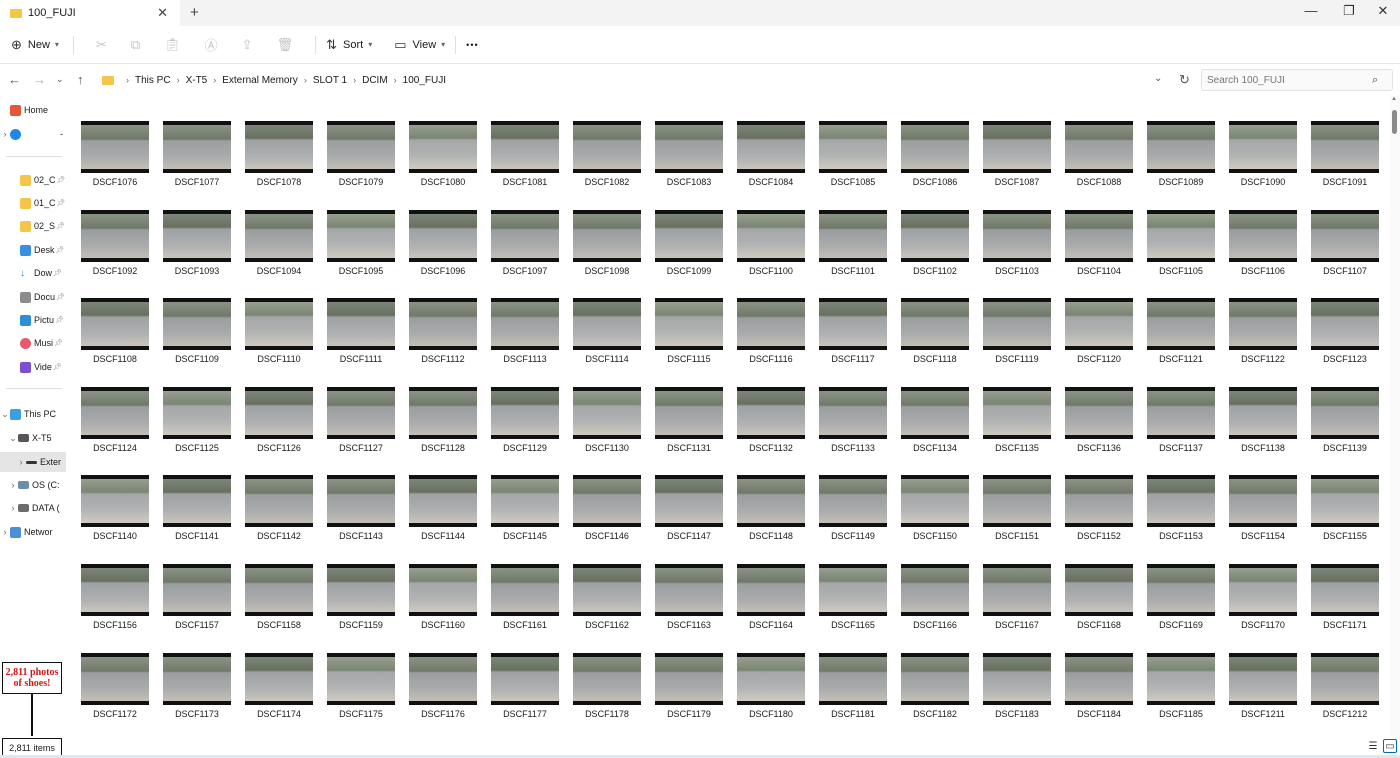 The width and height of the screenshot is (1400, 758). I want to click on file-tile: DSCF1156, so click(115, 599).